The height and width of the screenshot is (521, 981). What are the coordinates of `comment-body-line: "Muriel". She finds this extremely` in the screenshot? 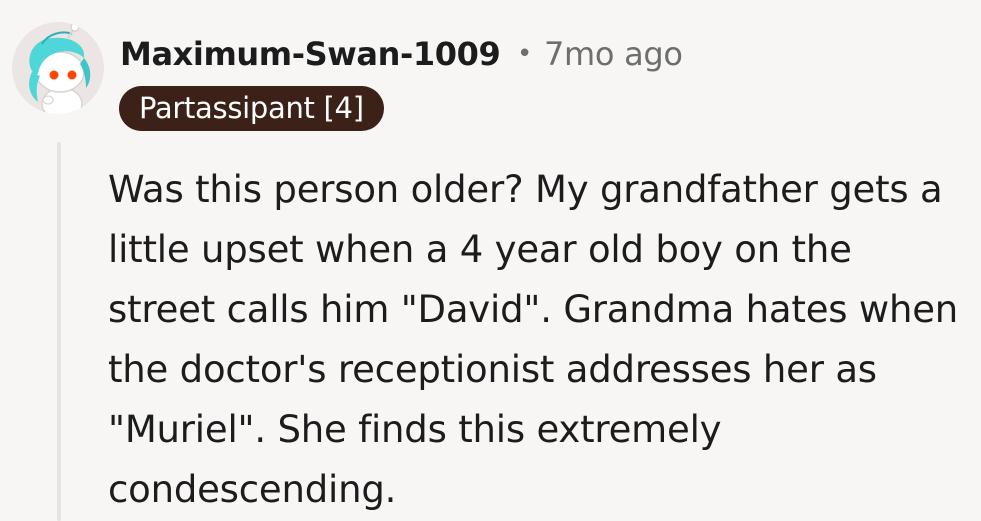 It's located at (415, 429).